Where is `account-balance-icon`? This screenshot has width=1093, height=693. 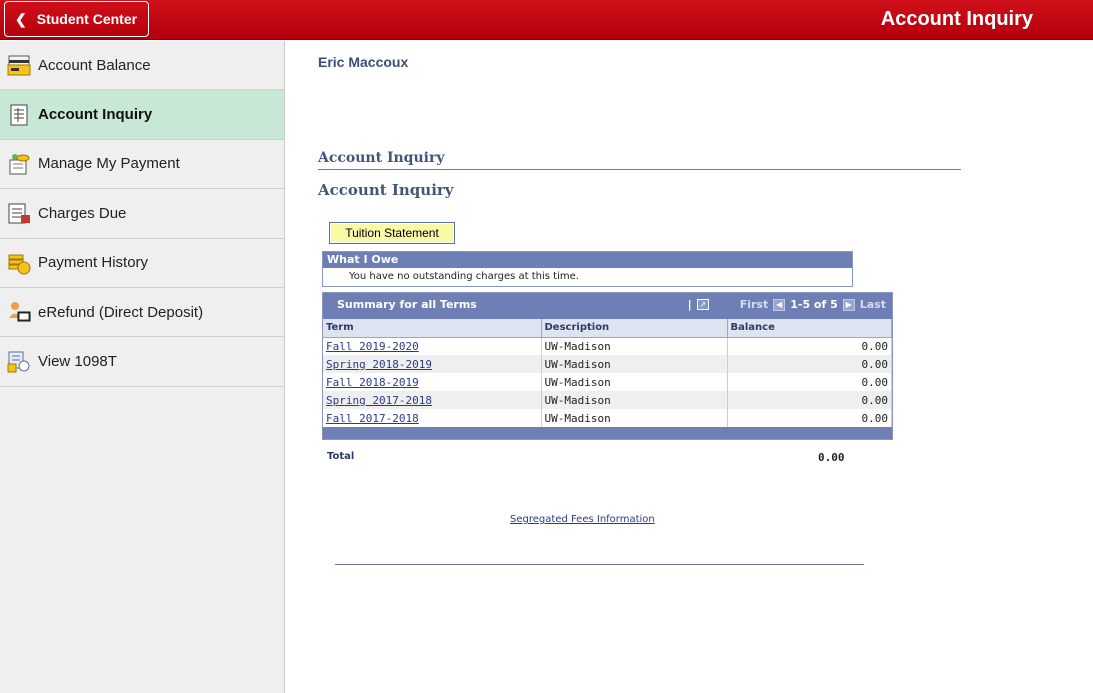
account-balance-icon is located at coordinates (19, 65).